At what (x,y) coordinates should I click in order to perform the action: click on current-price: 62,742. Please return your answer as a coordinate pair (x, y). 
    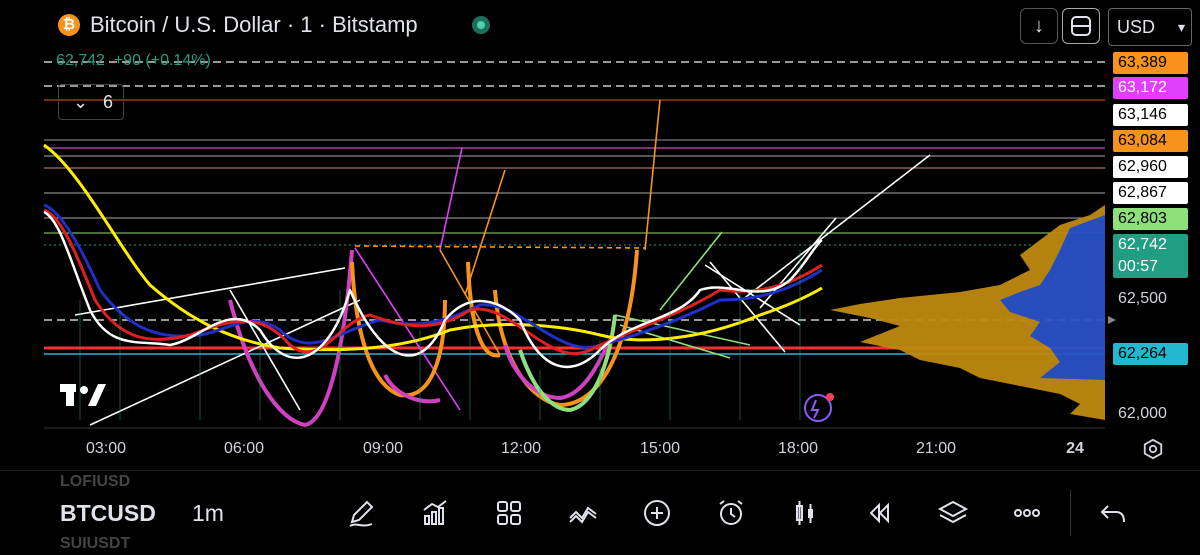
    Looking at the image, I should click on (1142, 244).